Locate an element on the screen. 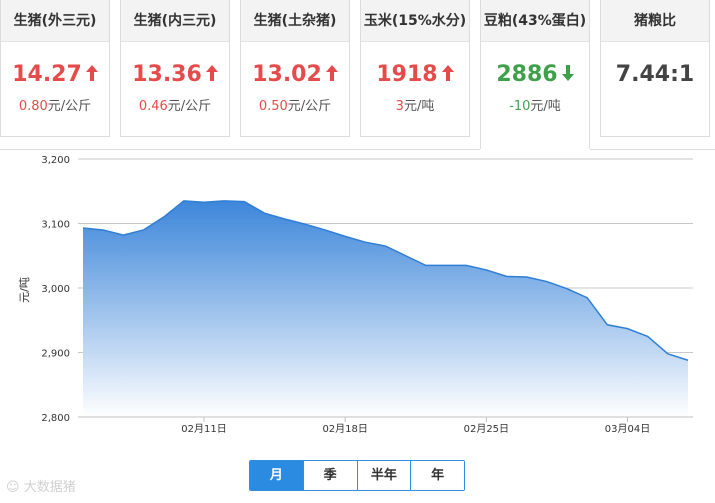 The width and height of the screenshot is (715, 503). card-soymeal: 豆粕(43%蛋白) 2886 -10元/吨 is located at coordinates (535, 75).